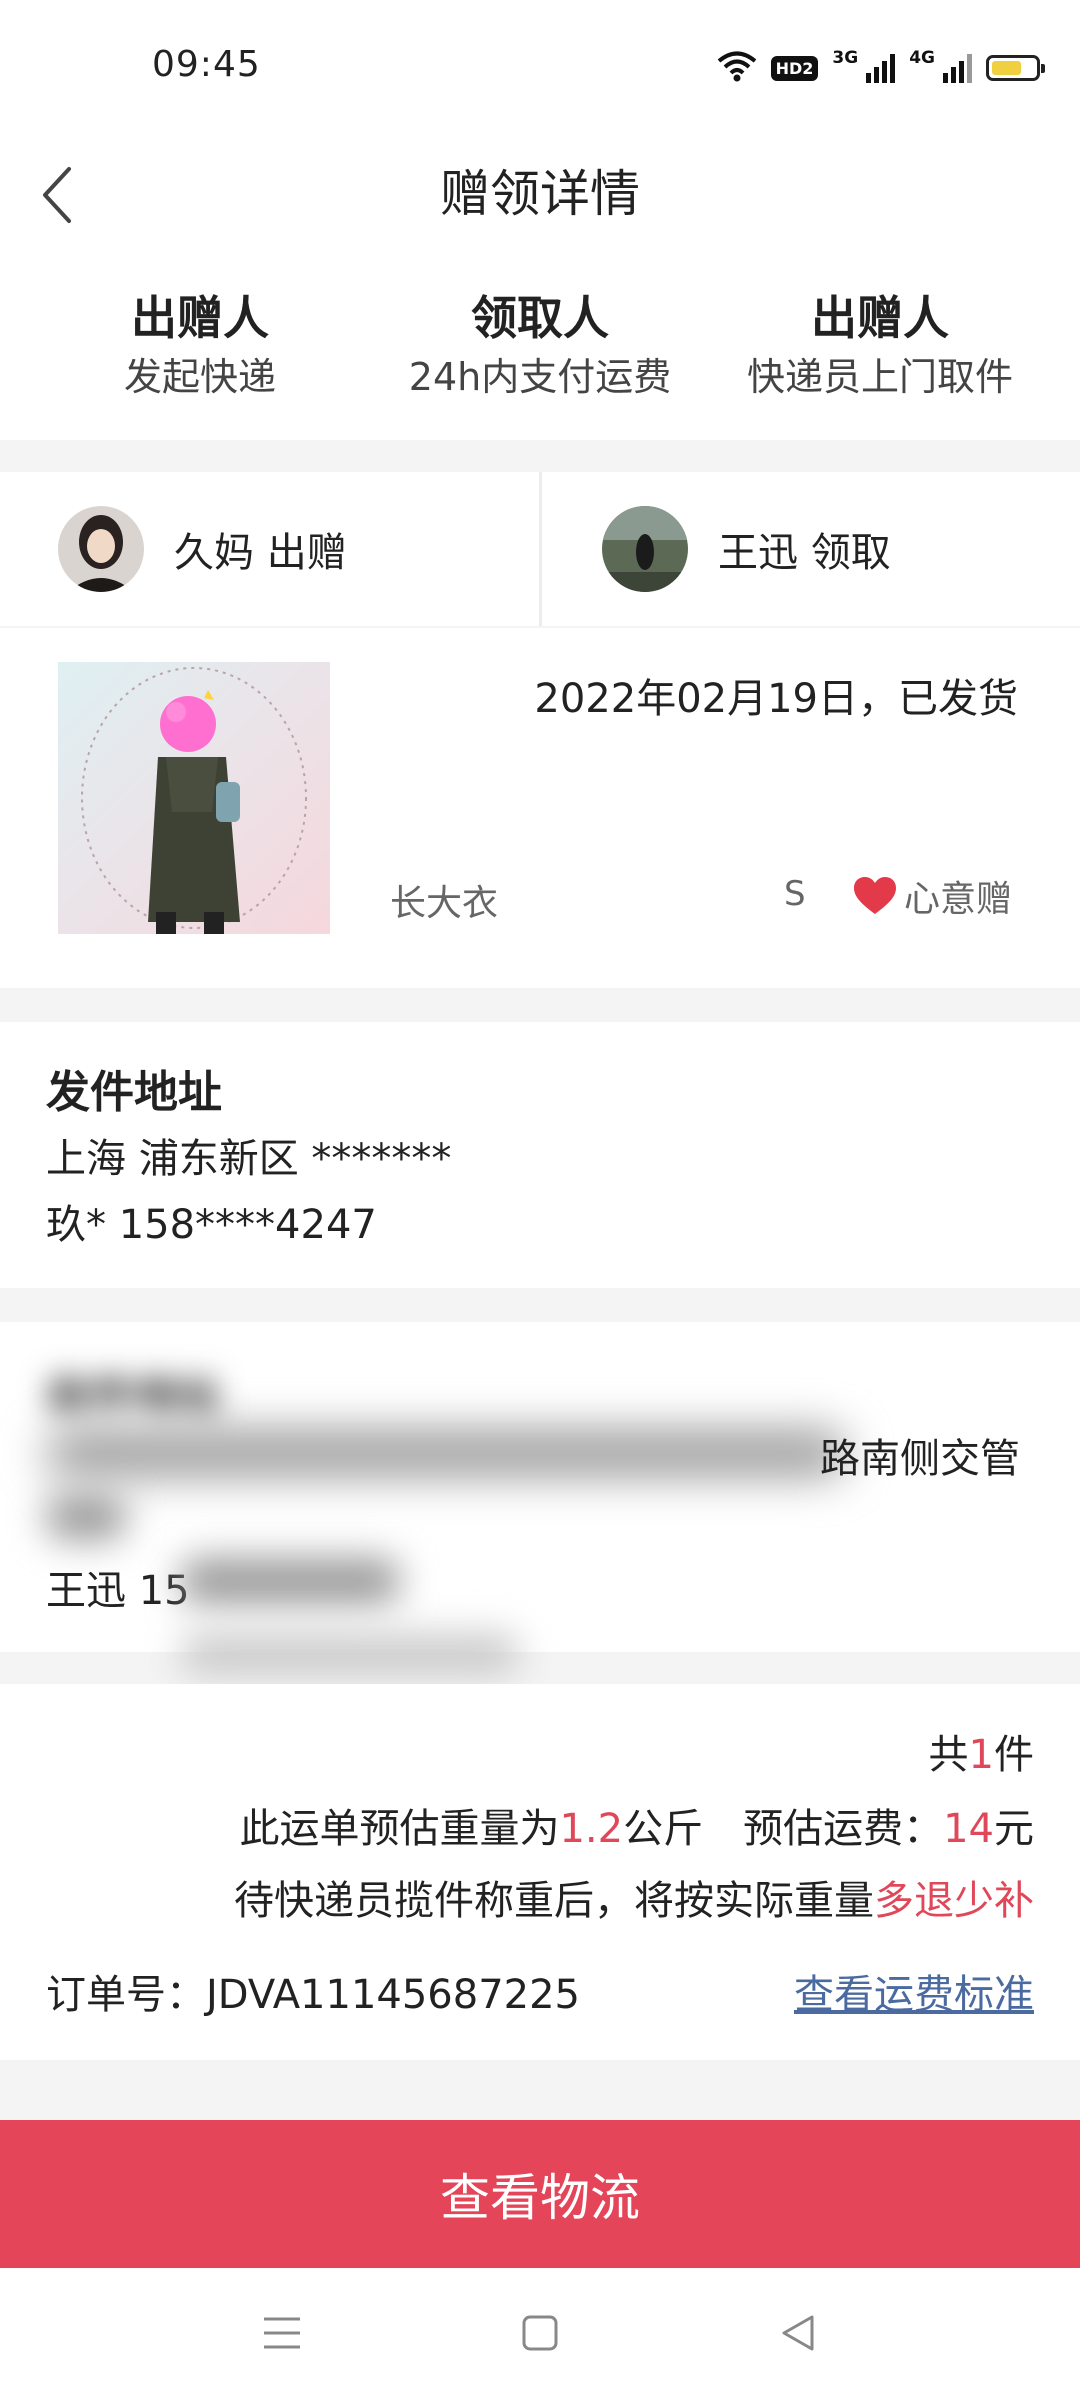  What do you see at coordinates (920, 1459) in the screenshot?
I see `receiver-address-line: 路南侧交管` at bounding box center [920, 1459].